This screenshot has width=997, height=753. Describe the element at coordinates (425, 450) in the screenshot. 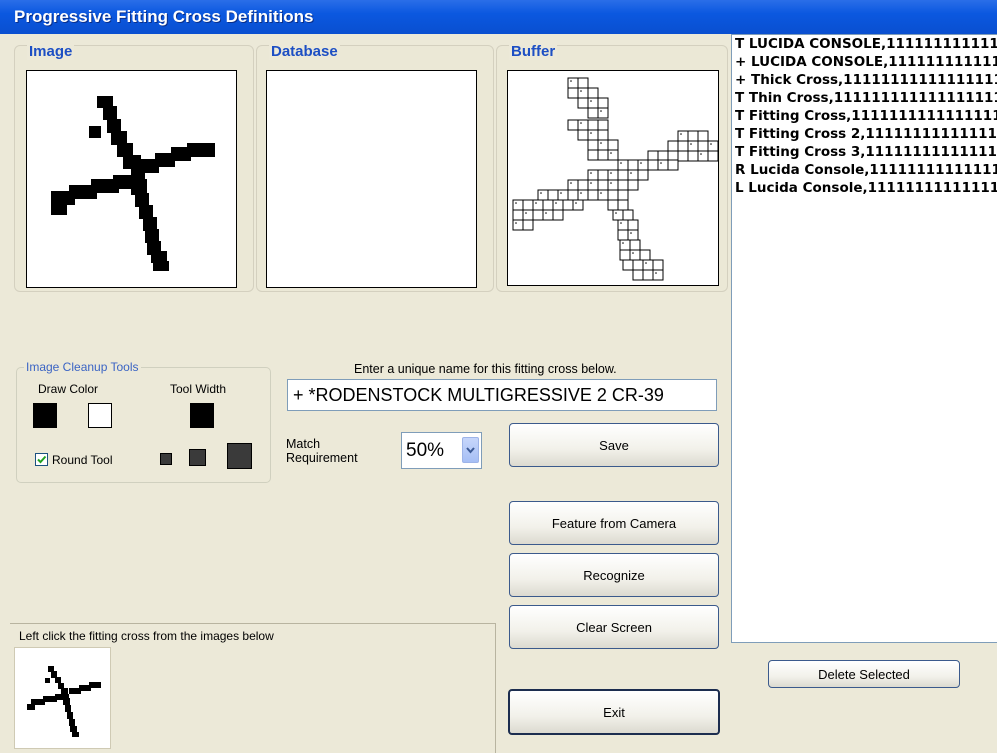

I see `match-requirement-value: 50%` at that location.